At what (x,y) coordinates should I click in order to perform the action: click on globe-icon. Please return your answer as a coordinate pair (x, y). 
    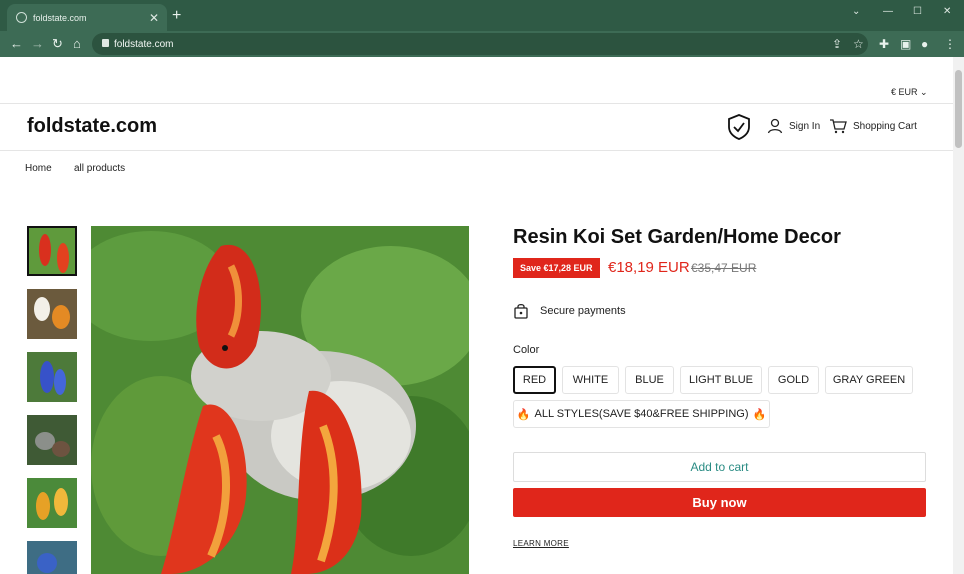
    Looking at the image, I should click on (21, 17).